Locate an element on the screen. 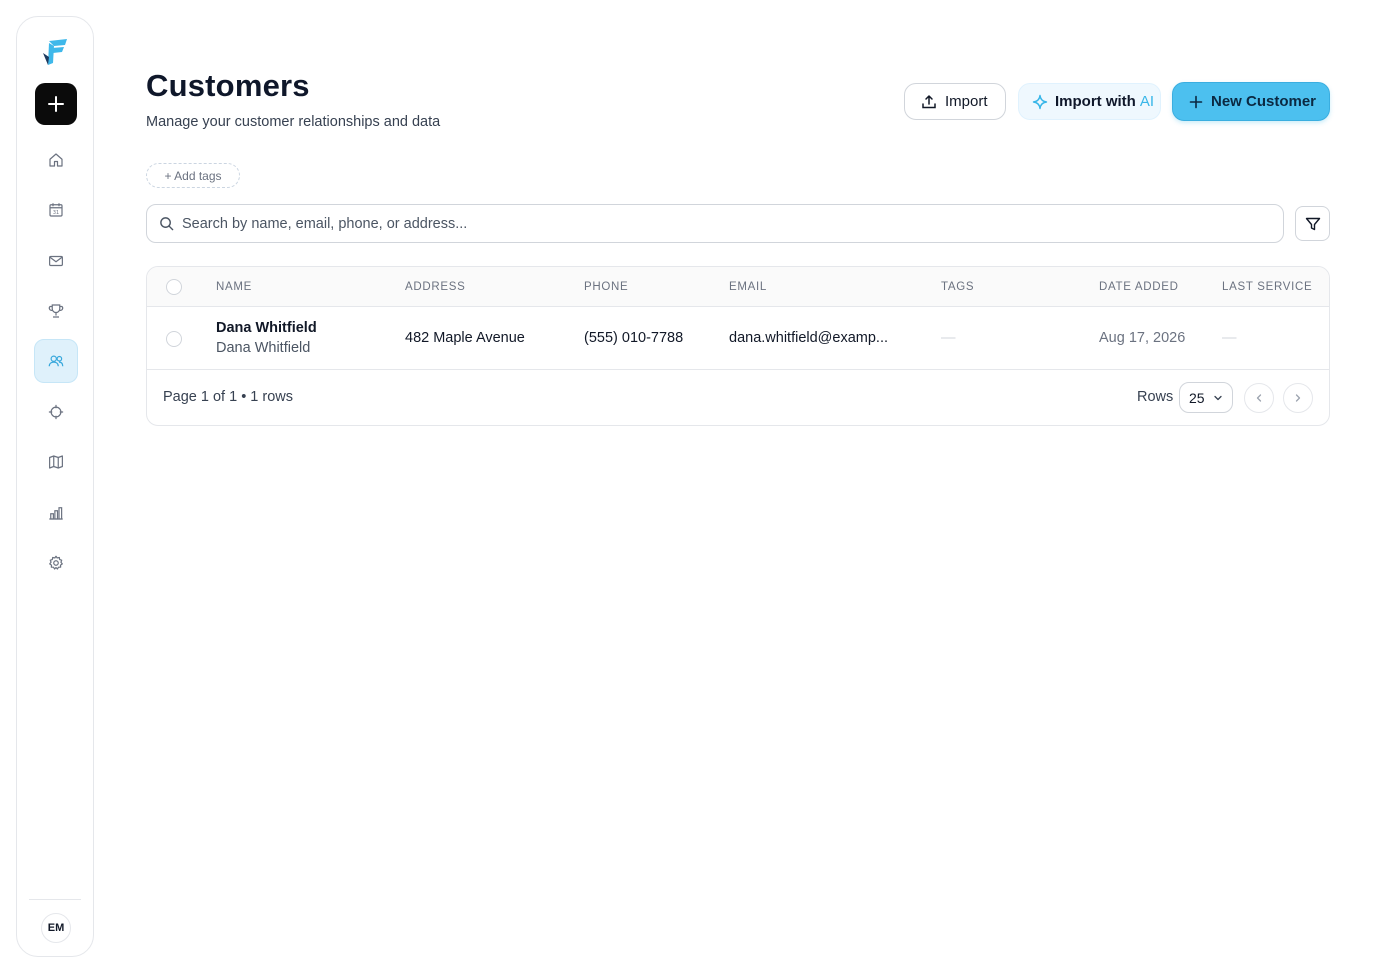  row-checkbox is located at coordinates (174, 339).